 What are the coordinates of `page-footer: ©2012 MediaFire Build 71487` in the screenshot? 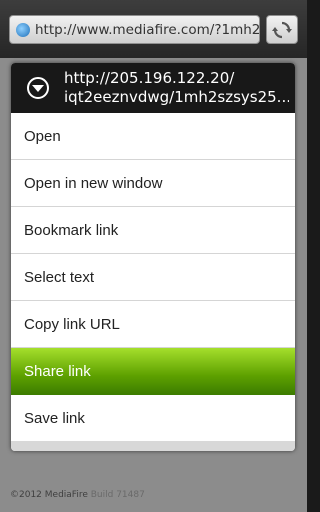 It's located at (77, 495).